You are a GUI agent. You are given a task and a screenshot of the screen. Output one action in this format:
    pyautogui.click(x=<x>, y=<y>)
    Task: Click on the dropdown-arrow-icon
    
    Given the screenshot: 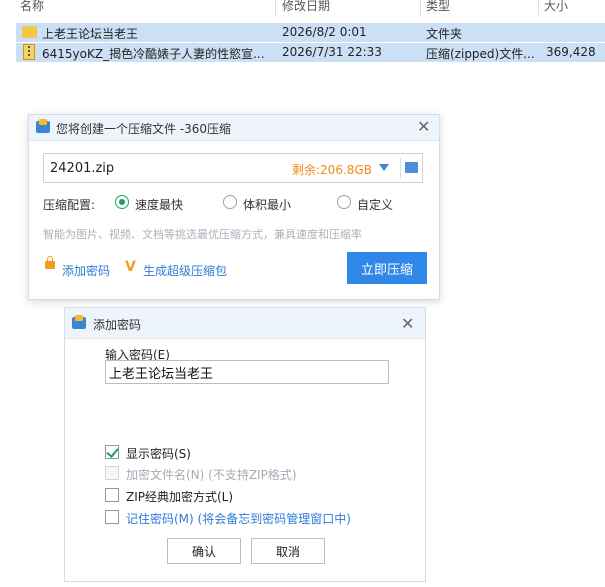 What is the action you would take?
    pyautogui.click(x=384, y=167)
    